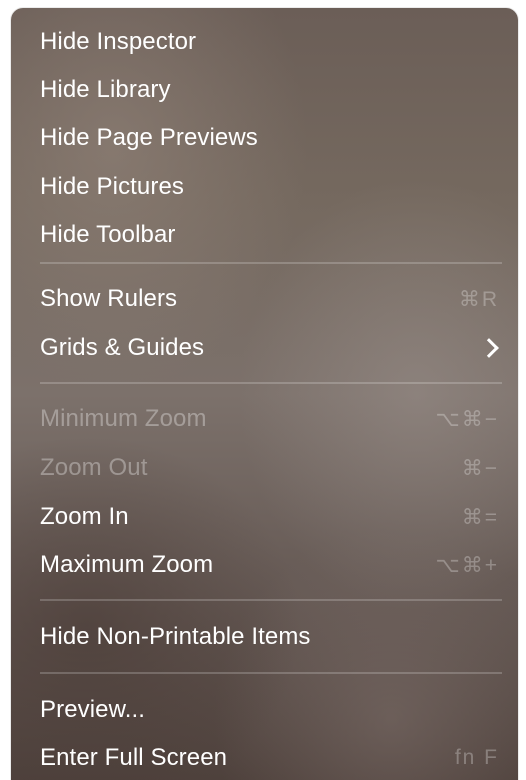 This screenshot has width=526, height=780. I want to click on menu-item-hide-toolbar: Hide Toolbar, so click(264, 235).